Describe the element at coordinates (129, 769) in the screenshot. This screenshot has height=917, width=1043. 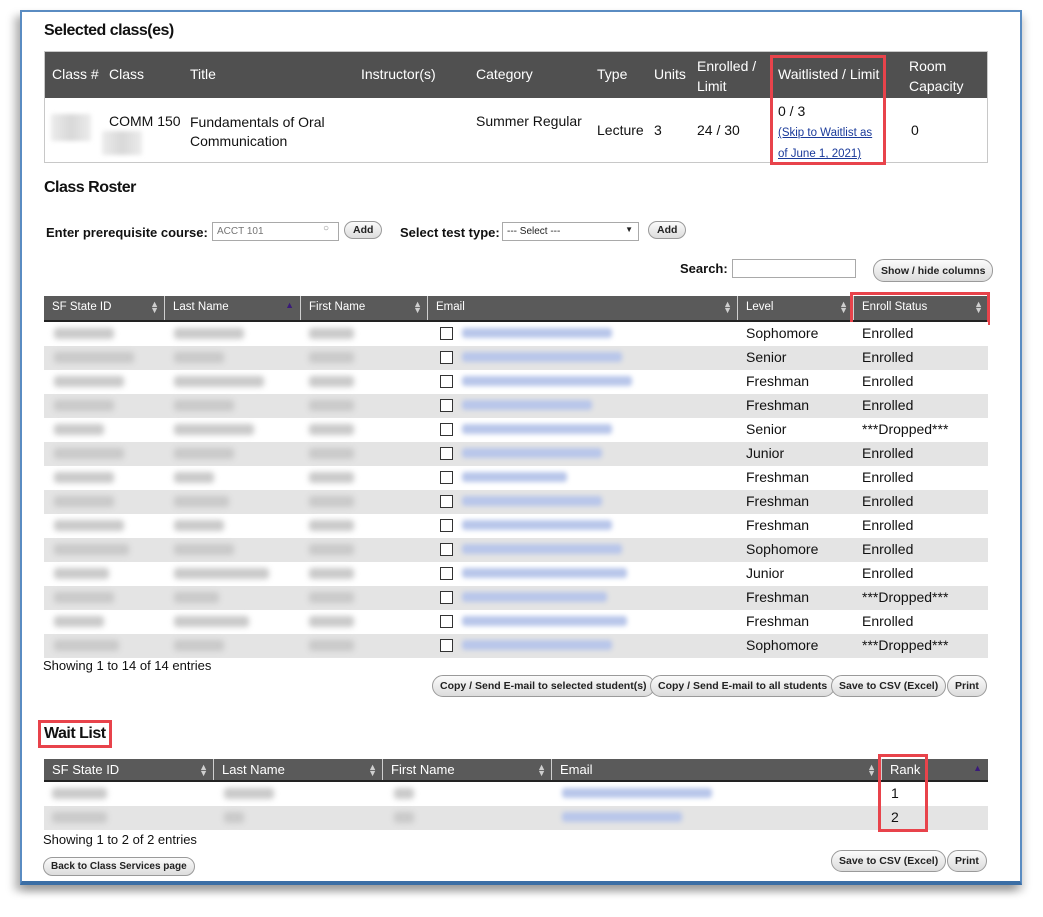
I see `wl-th-sf-state-id: SF State ID ▲ ▼` at that location.